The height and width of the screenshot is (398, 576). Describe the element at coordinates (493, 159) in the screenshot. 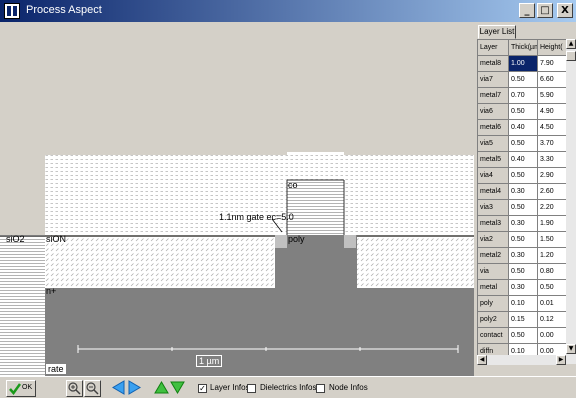

I see `layer-name-cell: metal5` at that location.